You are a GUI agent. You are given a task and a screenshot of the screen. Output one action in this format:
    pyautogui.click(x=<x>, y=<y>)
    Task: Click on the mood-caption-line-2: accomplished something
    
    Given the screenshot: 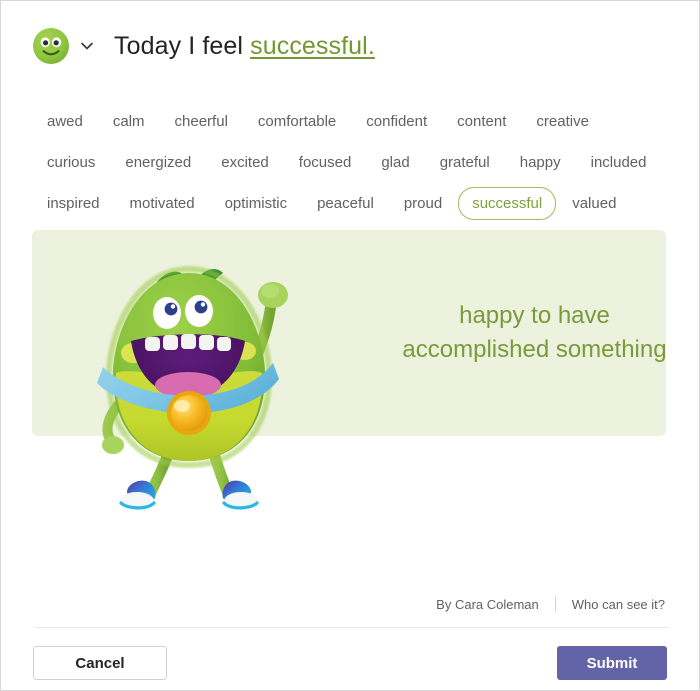 What is the action you would take?
    pyautogui.click(x=534, y=349)
    